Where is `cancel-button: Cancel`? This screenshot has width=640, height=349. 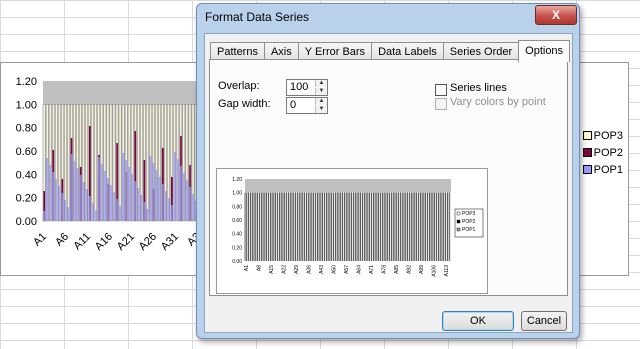 cancel-button: Cancel is located at coordinates (544, 321).